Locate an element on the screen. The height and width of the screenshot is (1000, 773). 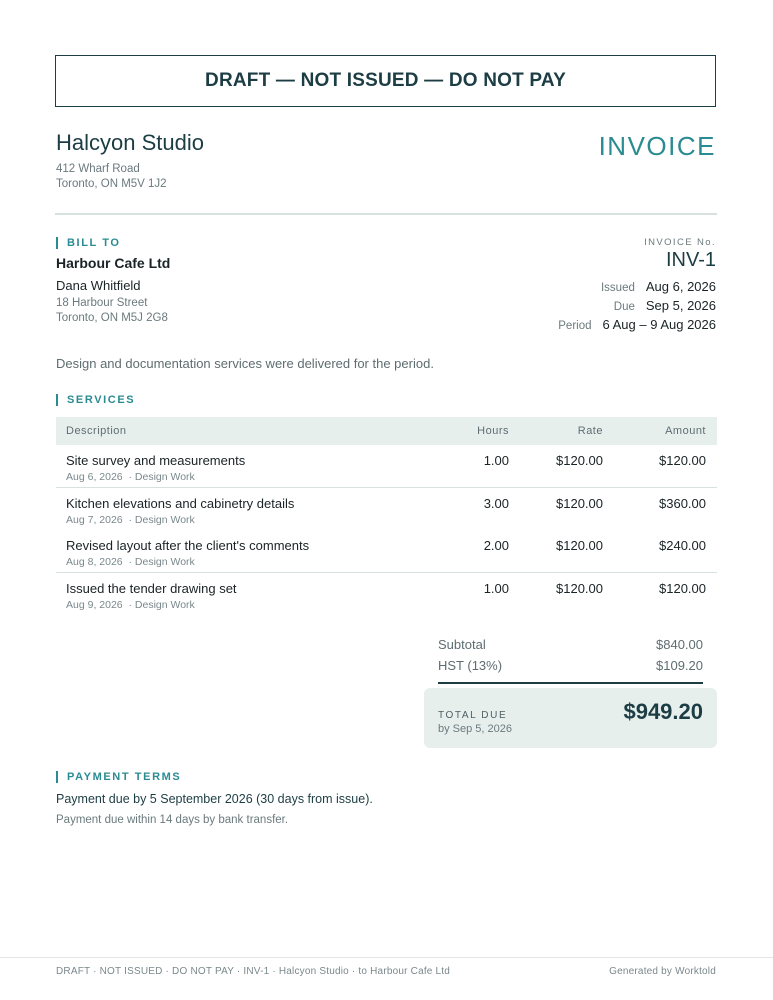
period-row: Period 6 Aug – 9 Aug 2026 is located at coordinates (637, 326).